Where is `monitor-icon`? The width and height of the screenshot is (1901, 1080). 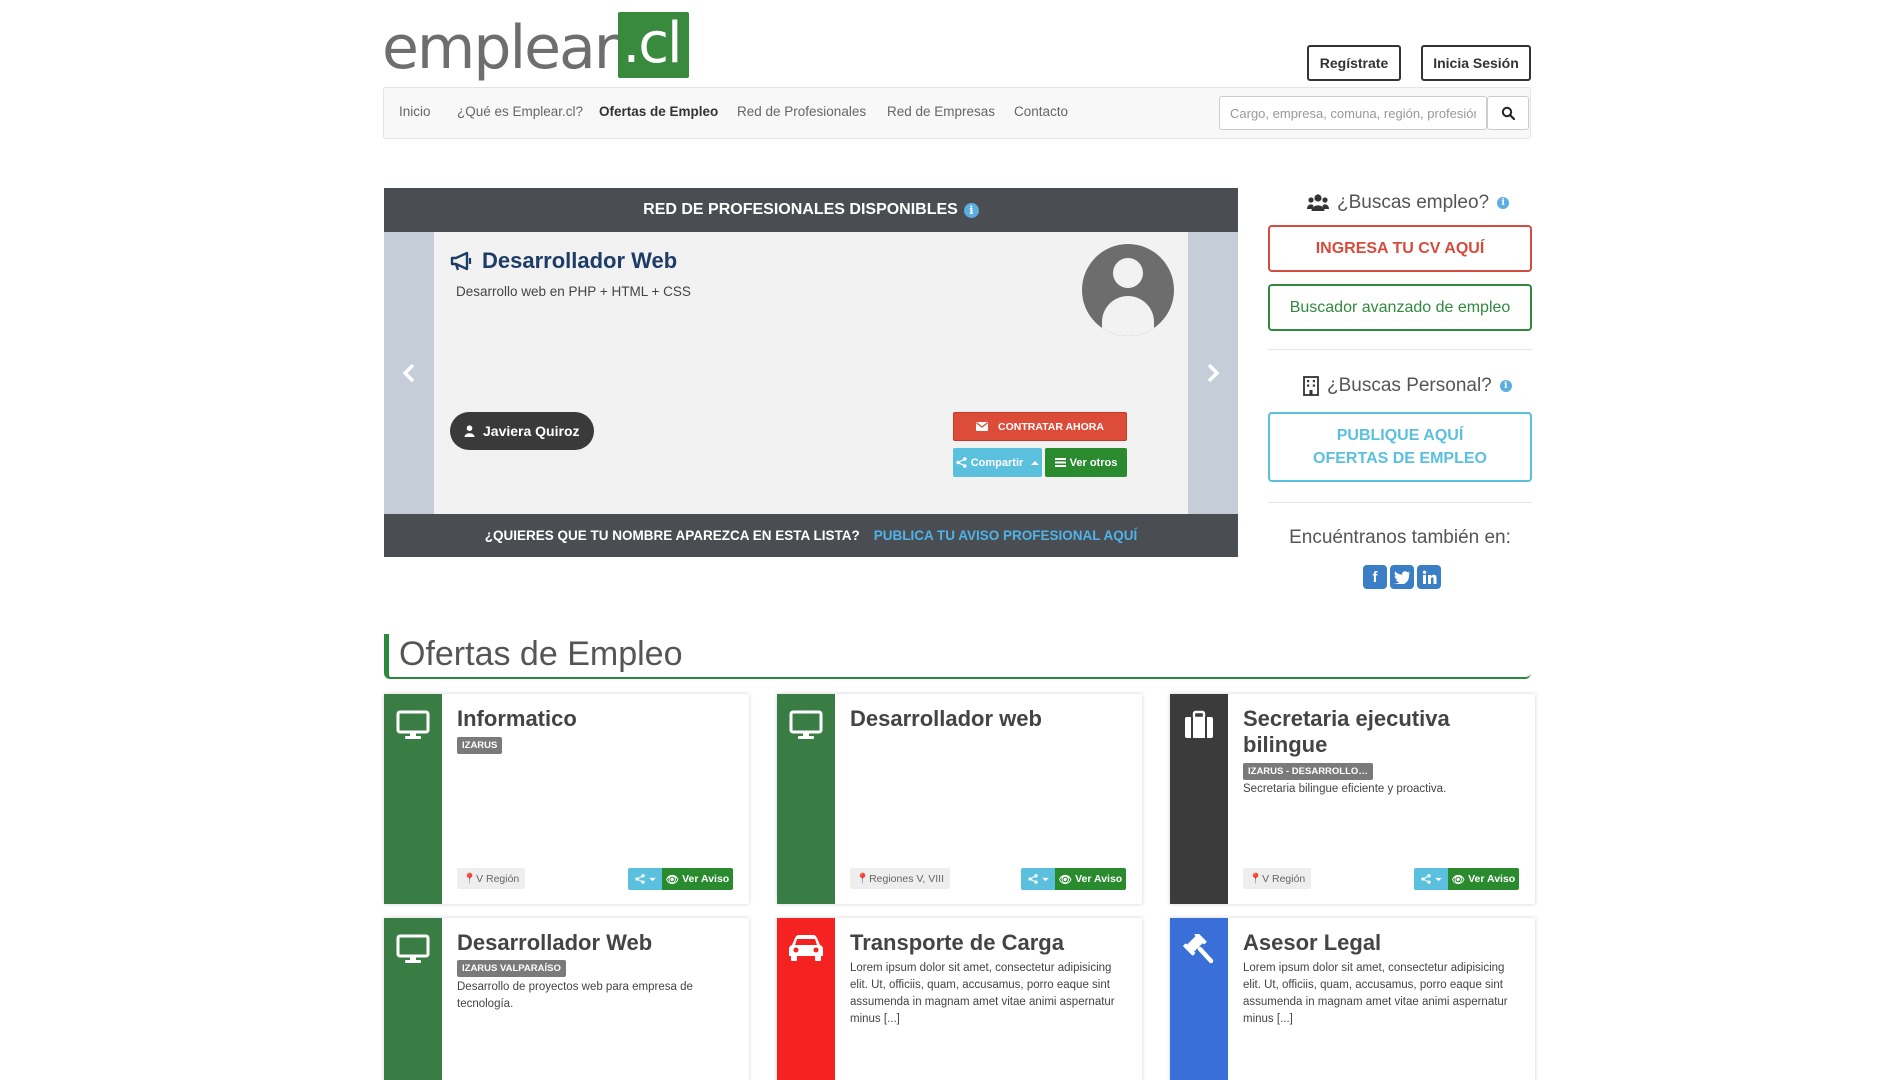
monitor-icon is located at coordinates (413, 948).